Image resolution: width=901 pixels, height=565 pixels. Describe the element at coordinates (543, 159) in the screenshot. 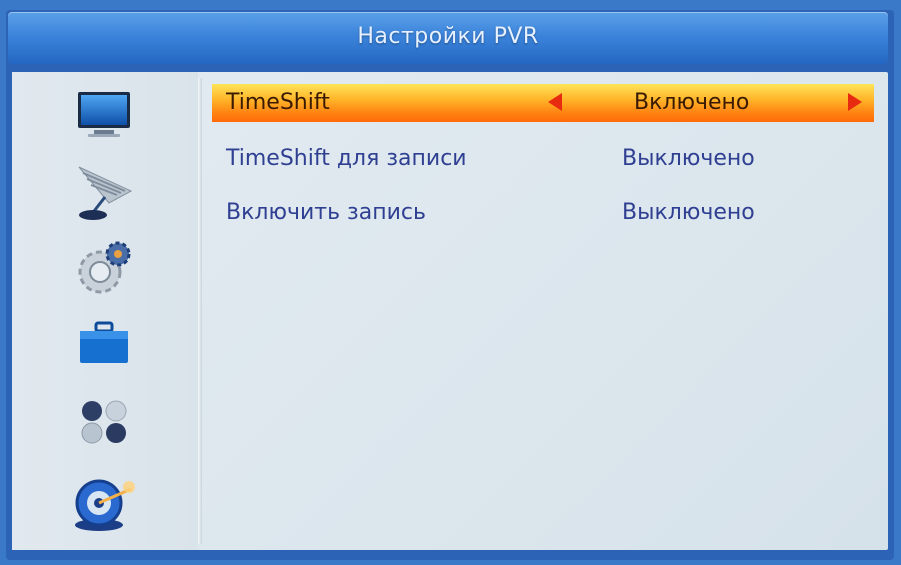

I see `menu-row-timeshift-recording: TimeShift для записи Выключено` at that location.